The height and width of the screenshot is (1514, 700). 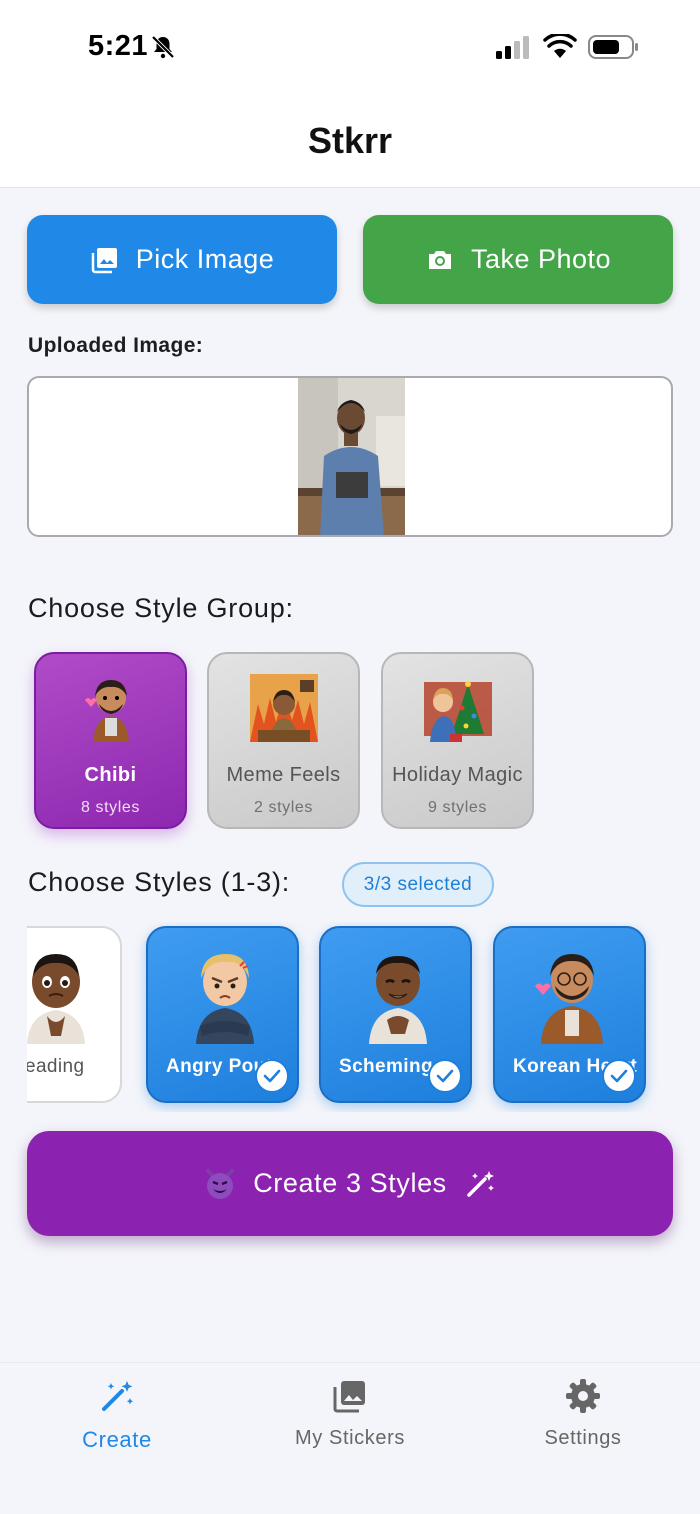 I want to click on pick-image-button: Pick Image, so click(x=182, y=259).